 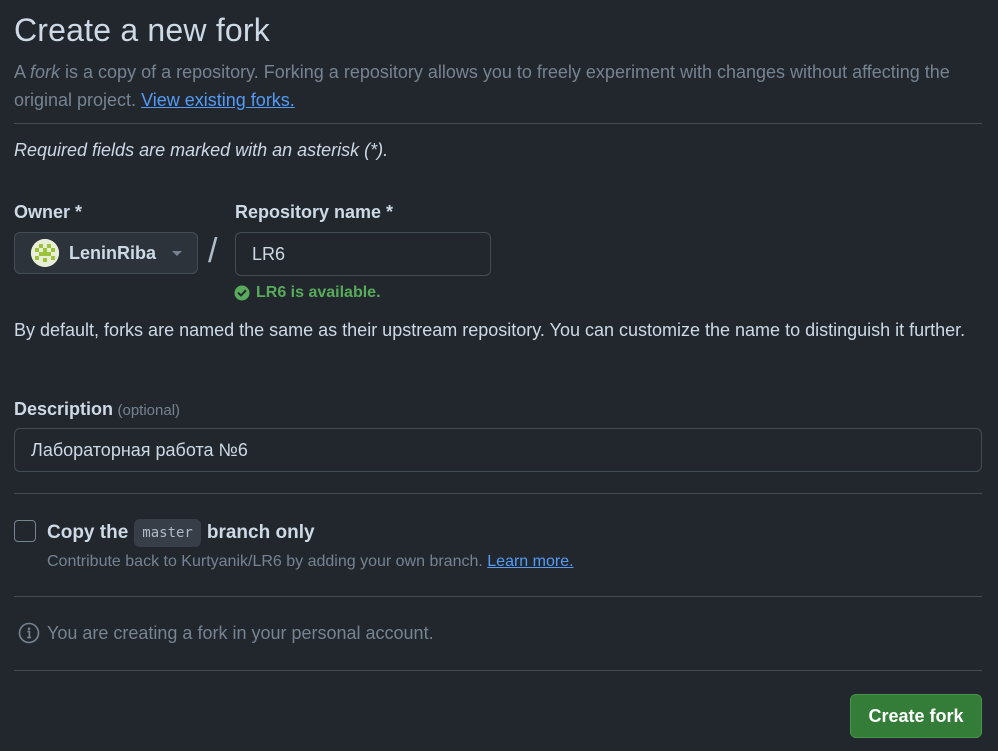 What do you see at coordinates (88, 532) in the screenshot?
I see `copy-branch-prefix: Copy the` at bounding box center [88, 532].